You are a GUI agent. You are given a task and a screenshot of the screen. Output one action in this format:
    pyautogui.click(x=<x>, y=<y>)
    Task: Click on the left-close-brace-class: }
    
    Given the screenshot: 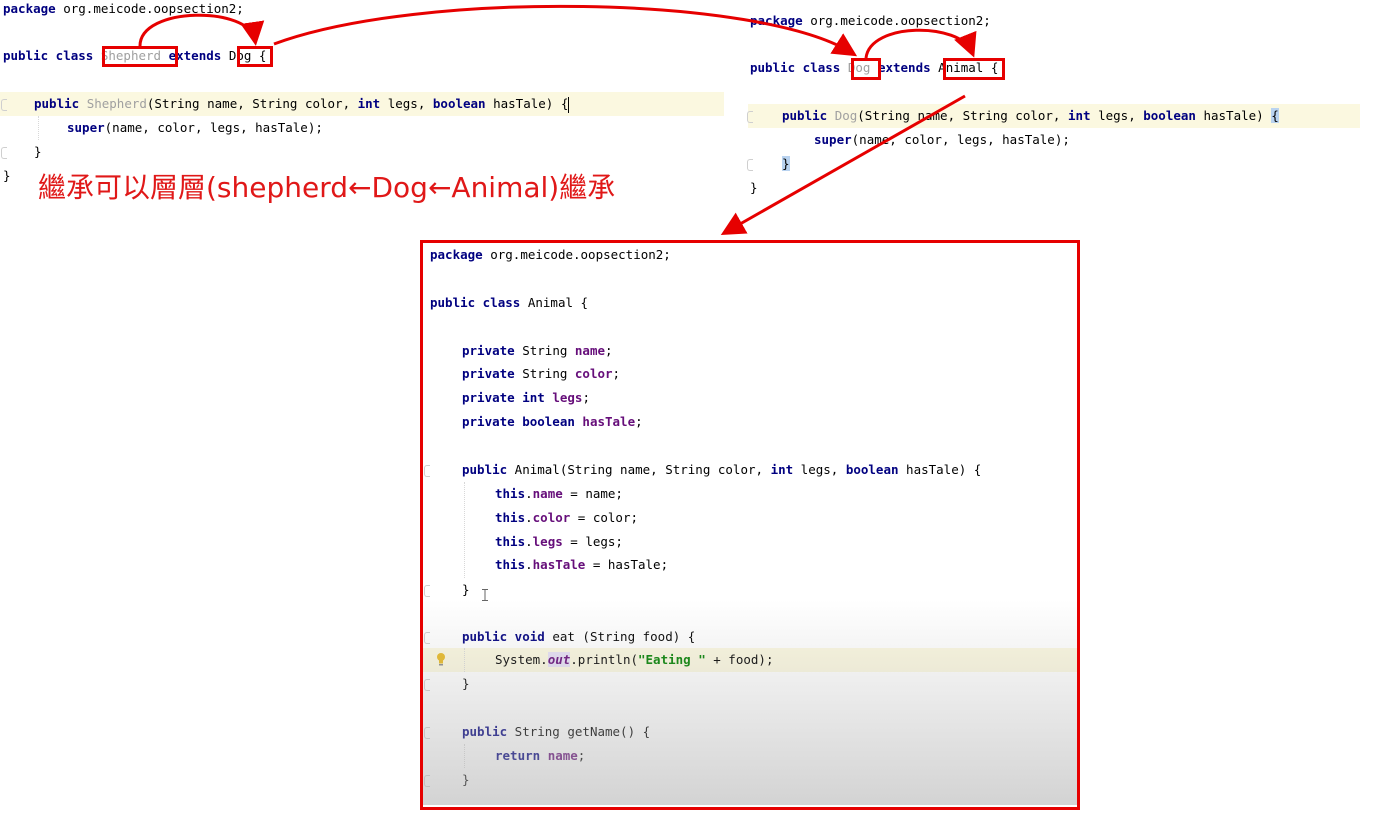 What is the action you would take?
    pyautogui.click(x=7, y=176)
    